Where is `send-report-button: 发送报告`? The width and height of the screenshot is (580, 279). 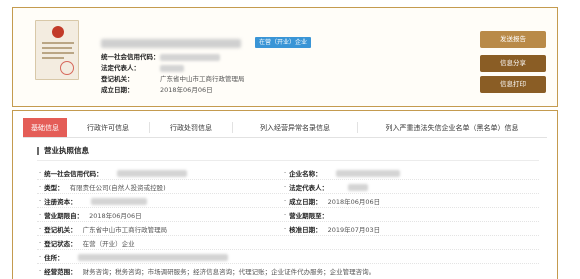 send-report-button: 发送报告 is located at coordinates (513, 39).